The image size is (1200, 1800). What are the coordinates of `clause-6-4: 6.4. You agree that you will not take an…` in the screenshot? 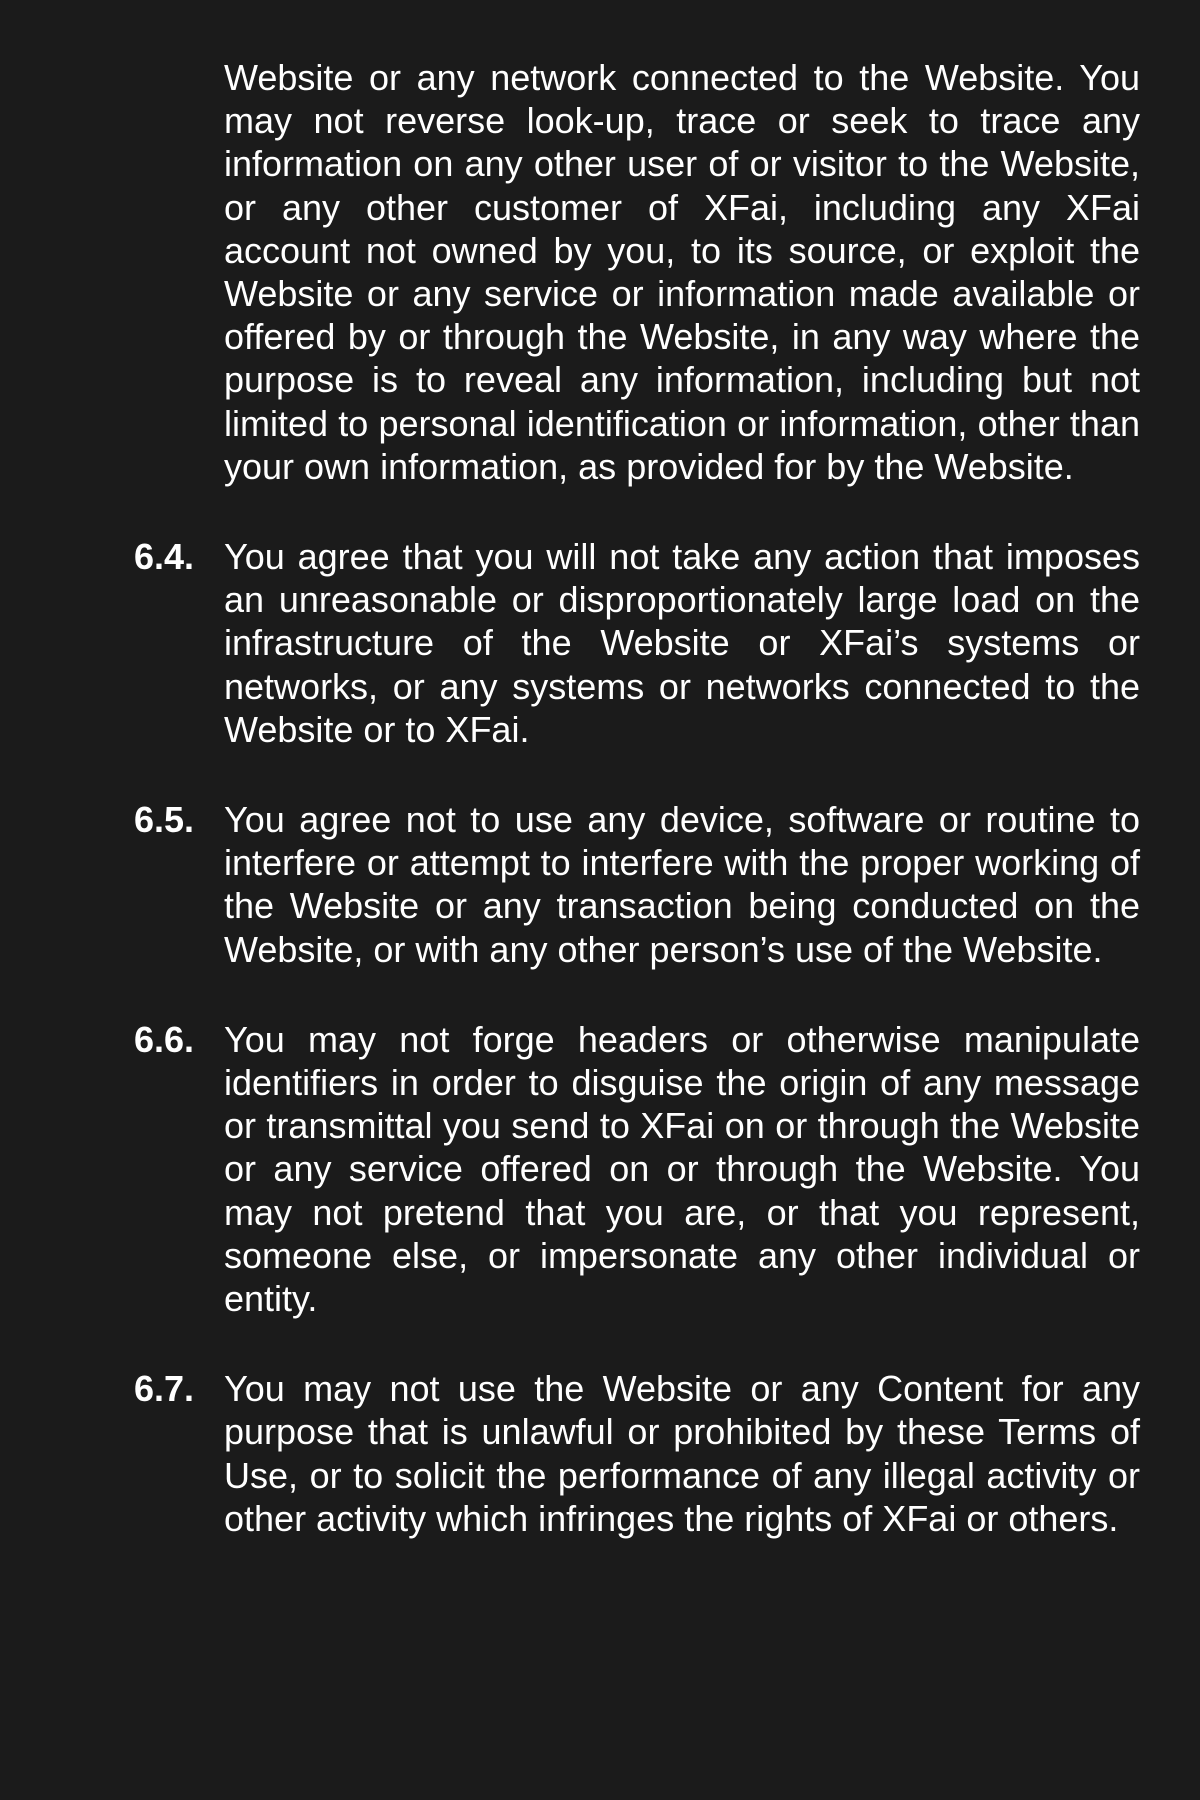 It's located at (600, 643).